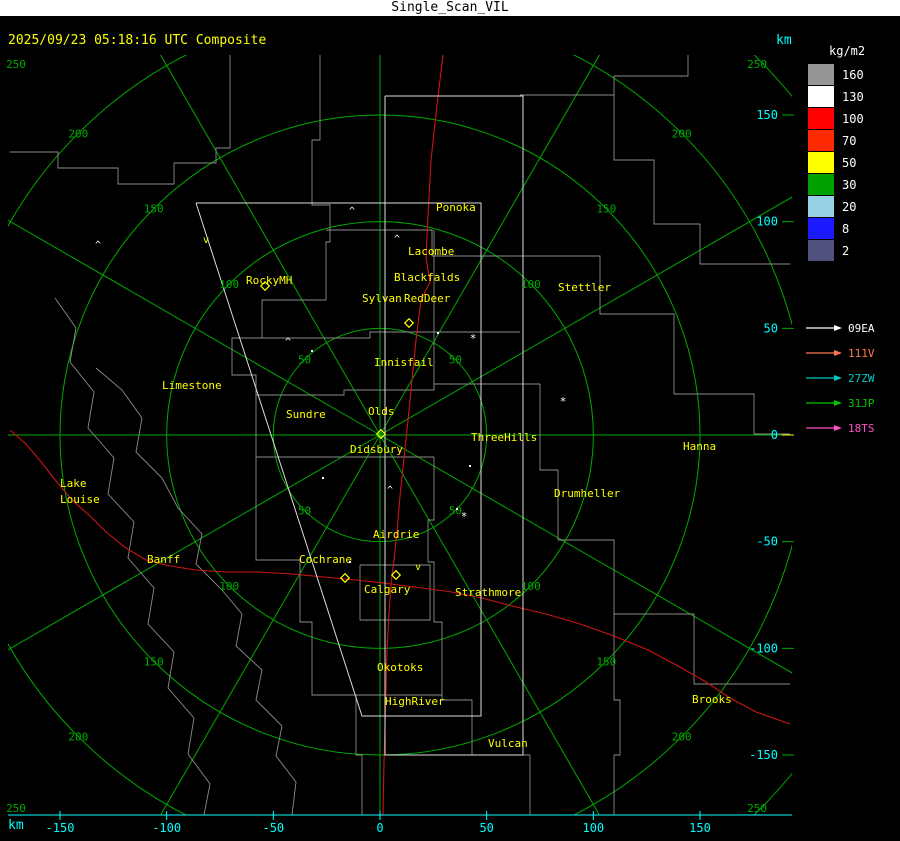 The image size is (900, 841). I want to click on city-label: Cochrane, so click(325, 559).